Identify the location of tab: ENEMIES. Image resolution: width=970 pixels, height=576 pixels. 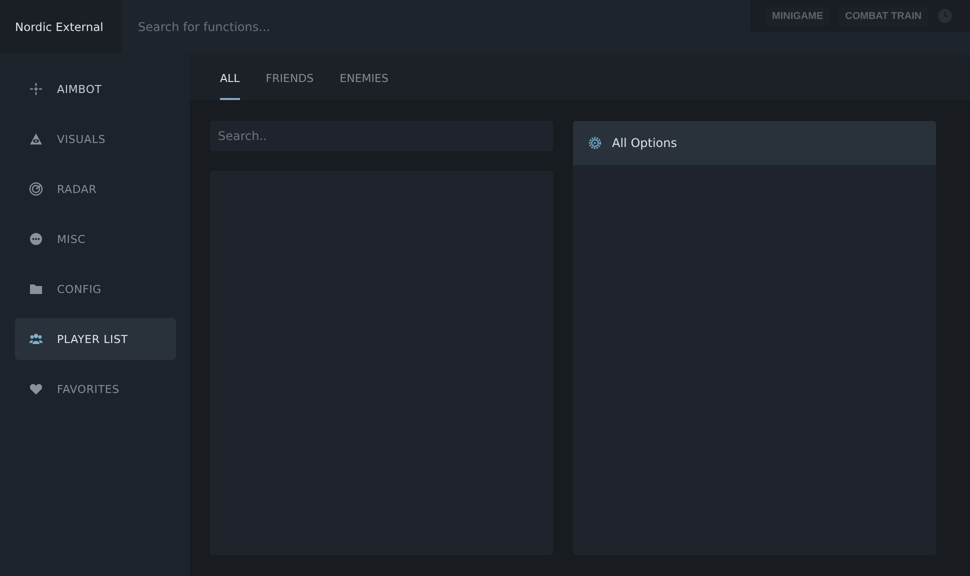
(364, 76).